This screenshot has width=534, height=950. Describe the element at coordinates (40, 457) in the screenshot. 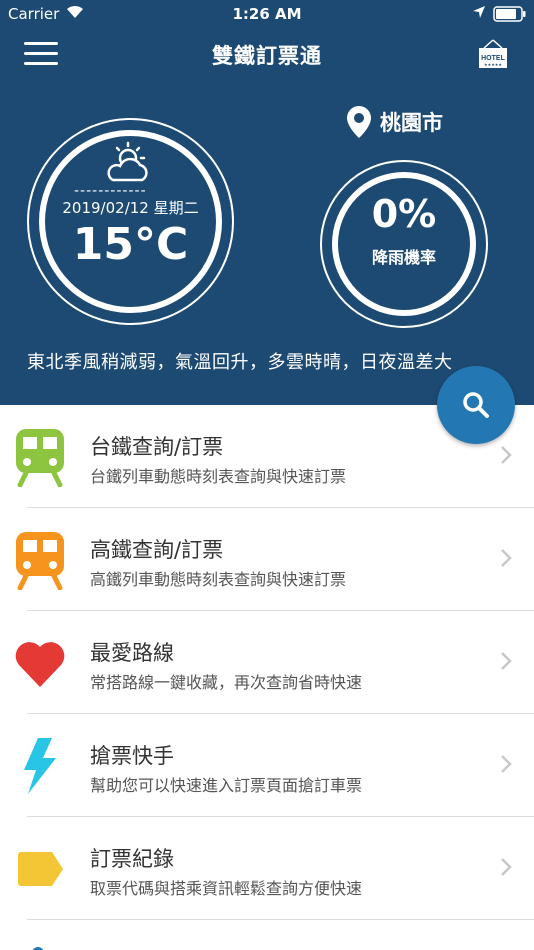

I see `train-green-icon` at that location.